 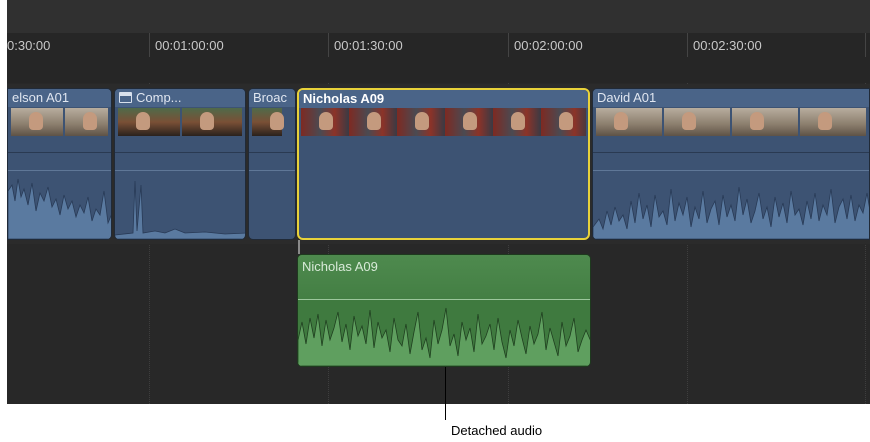 I want to click on clip-nicholas-a09-selected: Nicholas A09, so click(x=443, y=164).